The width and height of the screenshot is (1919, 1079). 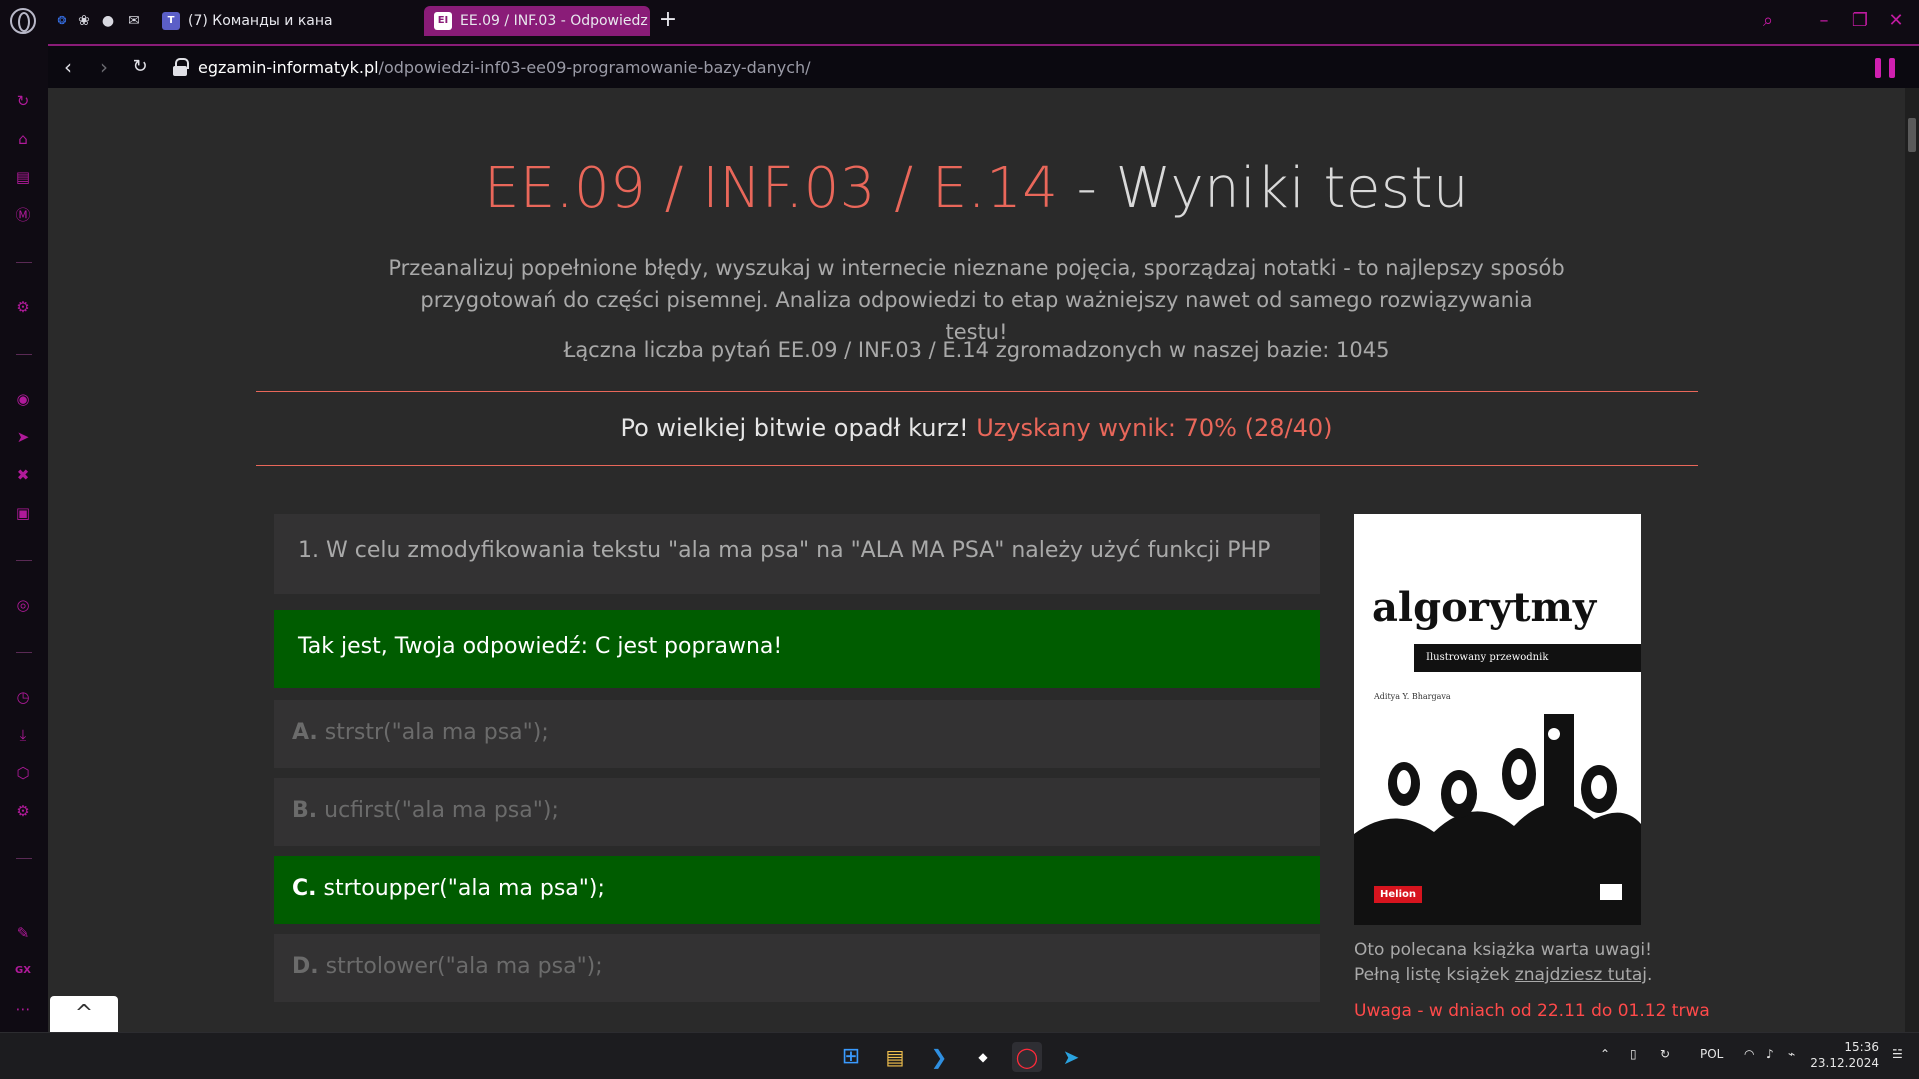 What do you see at coordinates (68, 67) in the screenshot?
I see `back-button: ‹` at bounding box center [68, 67].